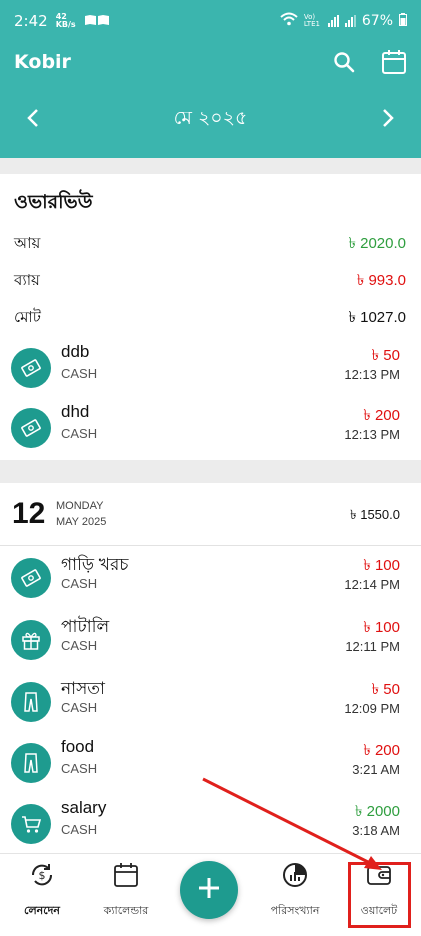 This screenshot has width=421, height=936. What do you see at coordinates (65, 20) in the screenshot?
I see `network-speed: 42 KB/s` at bounding box center [65, 20].